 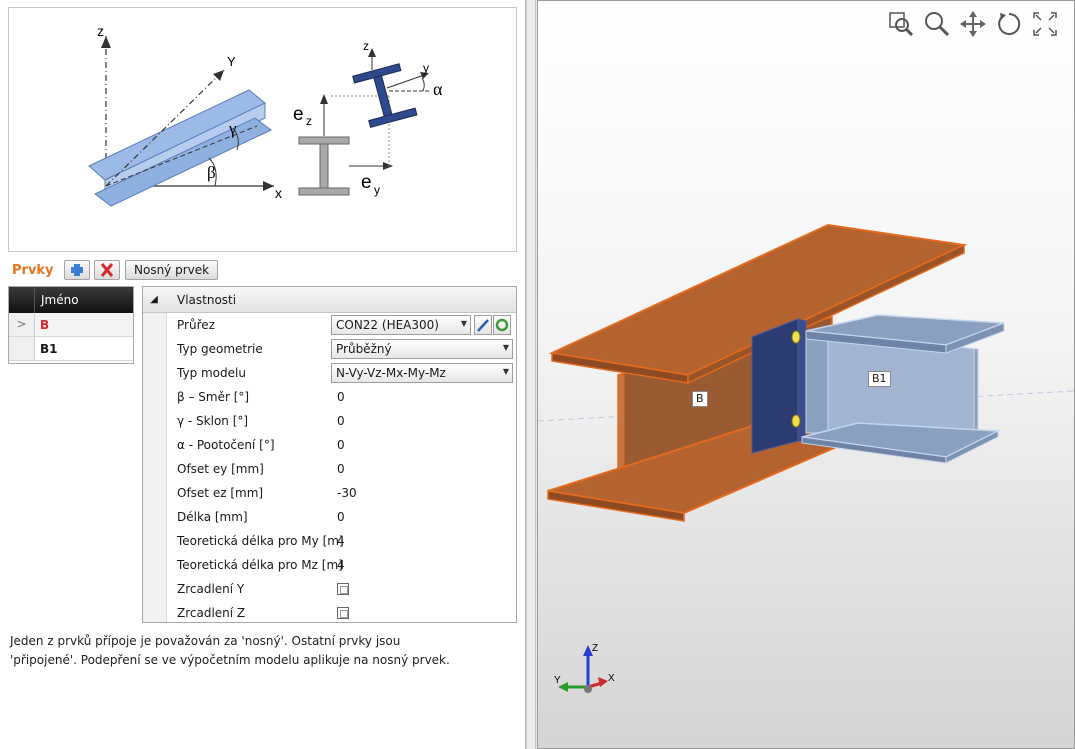 I want to click on diagram-axis-z-small: z, so click(x=366, y=46).